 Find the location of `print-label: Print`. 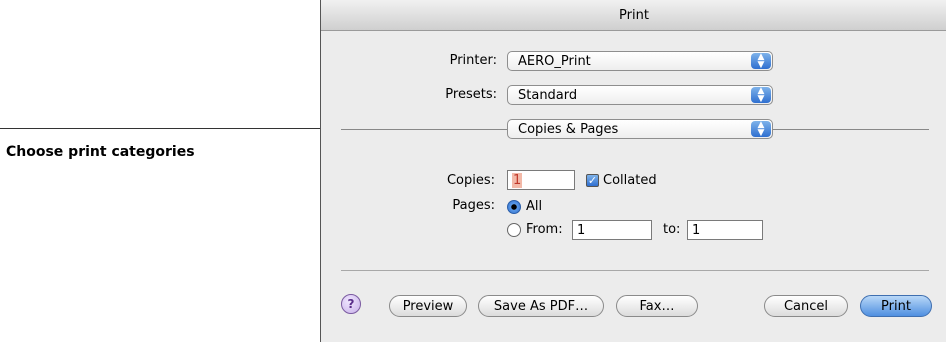

print-label: Print is located at coordinates (896, 306).